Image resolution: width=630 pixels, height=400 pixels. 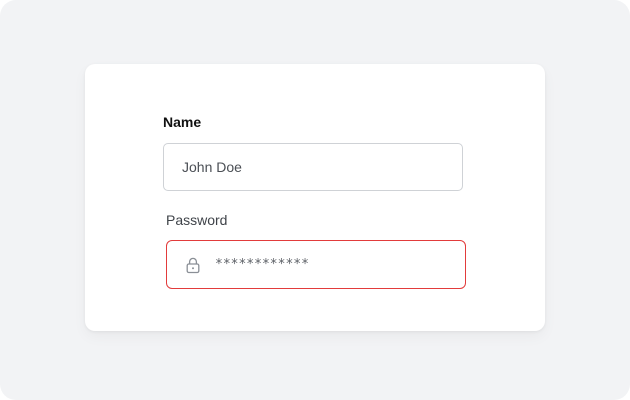 I want to click on name-input-value: John Doe, so click(x=212, y=167).